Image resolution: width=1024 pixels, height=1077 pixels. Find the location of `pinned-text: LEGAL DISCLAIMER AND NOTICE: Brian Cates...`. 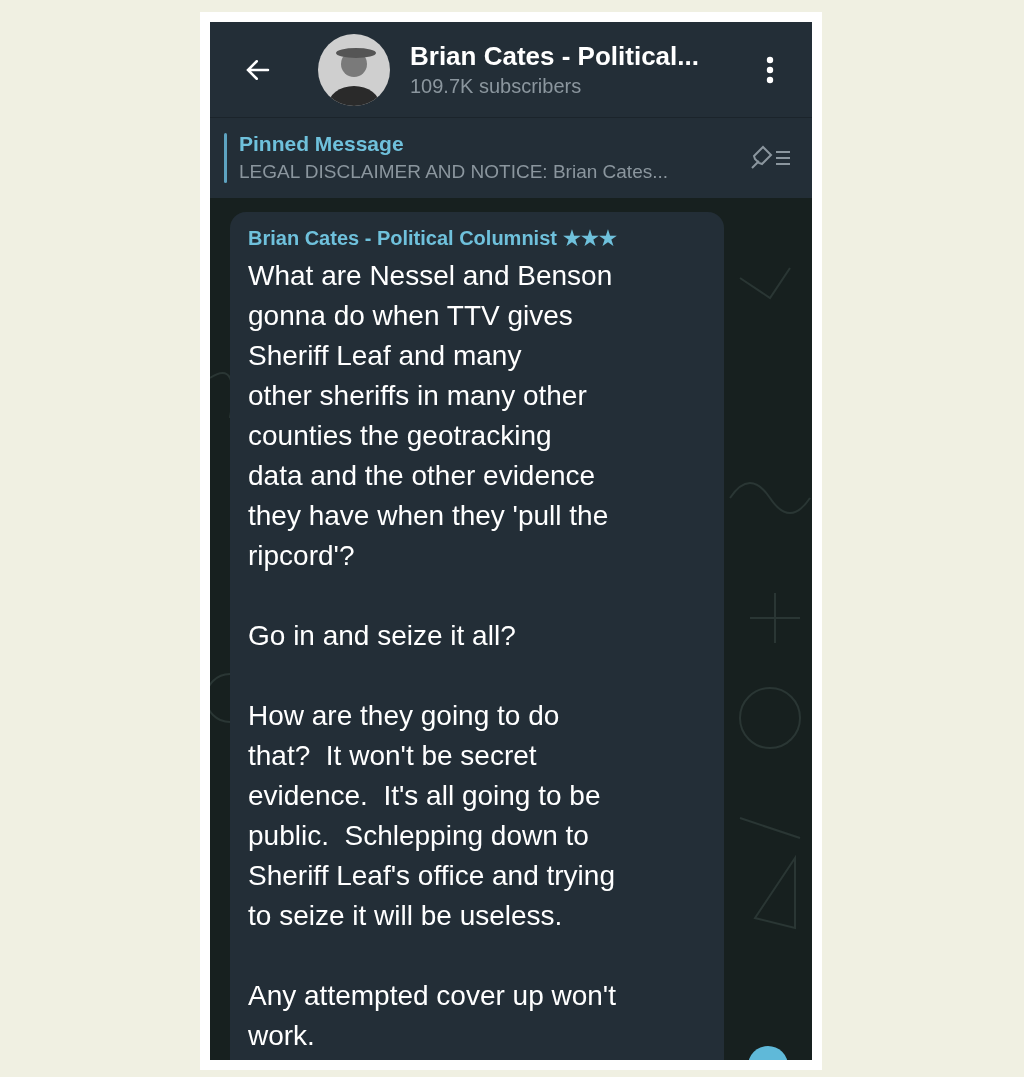

pinned-text: LEGAL DISCLAIMER AND NOTICE: Brian Cates... is located at coordinates (454, 172).